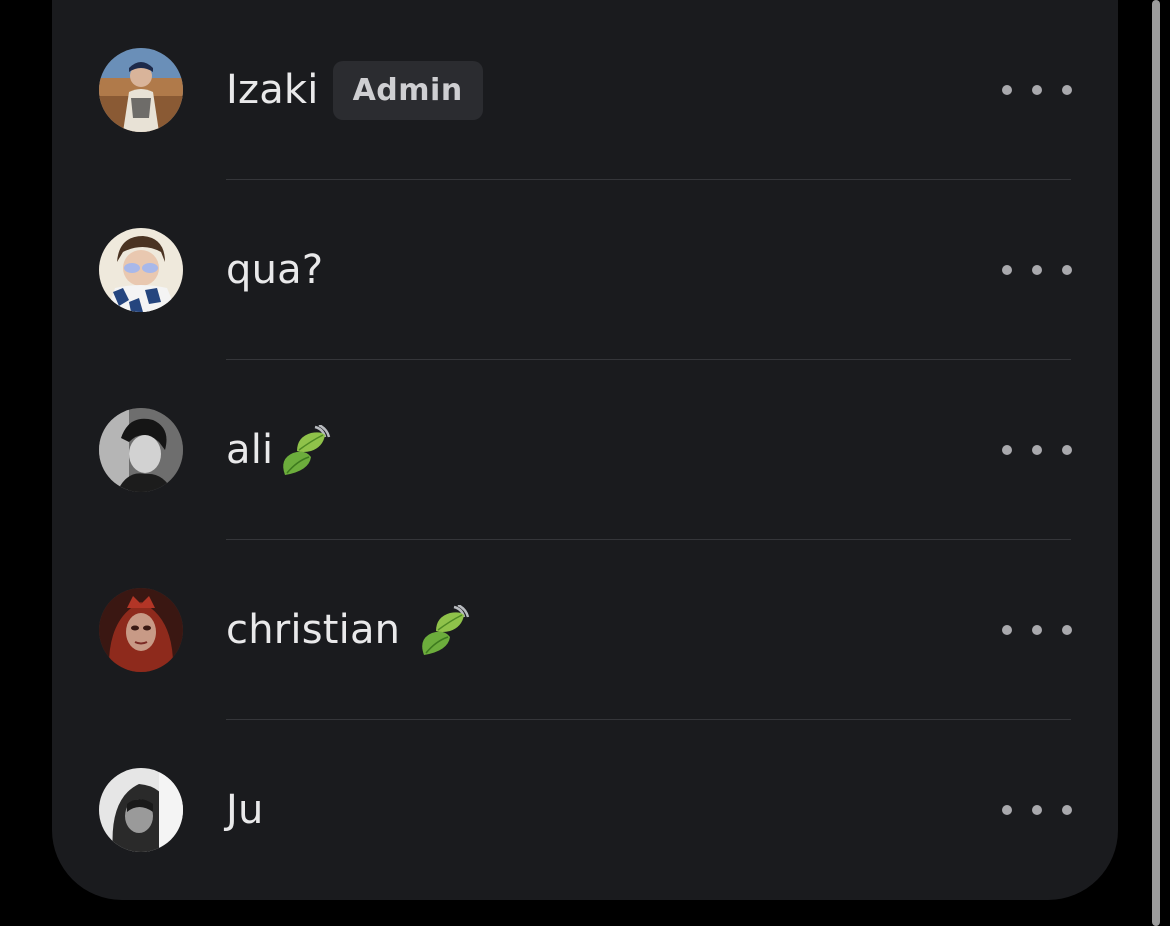  What do you see at coordinates (1156, 463) in the screenshot?
I see `scrollbar` at bounding box center [1156, 463].